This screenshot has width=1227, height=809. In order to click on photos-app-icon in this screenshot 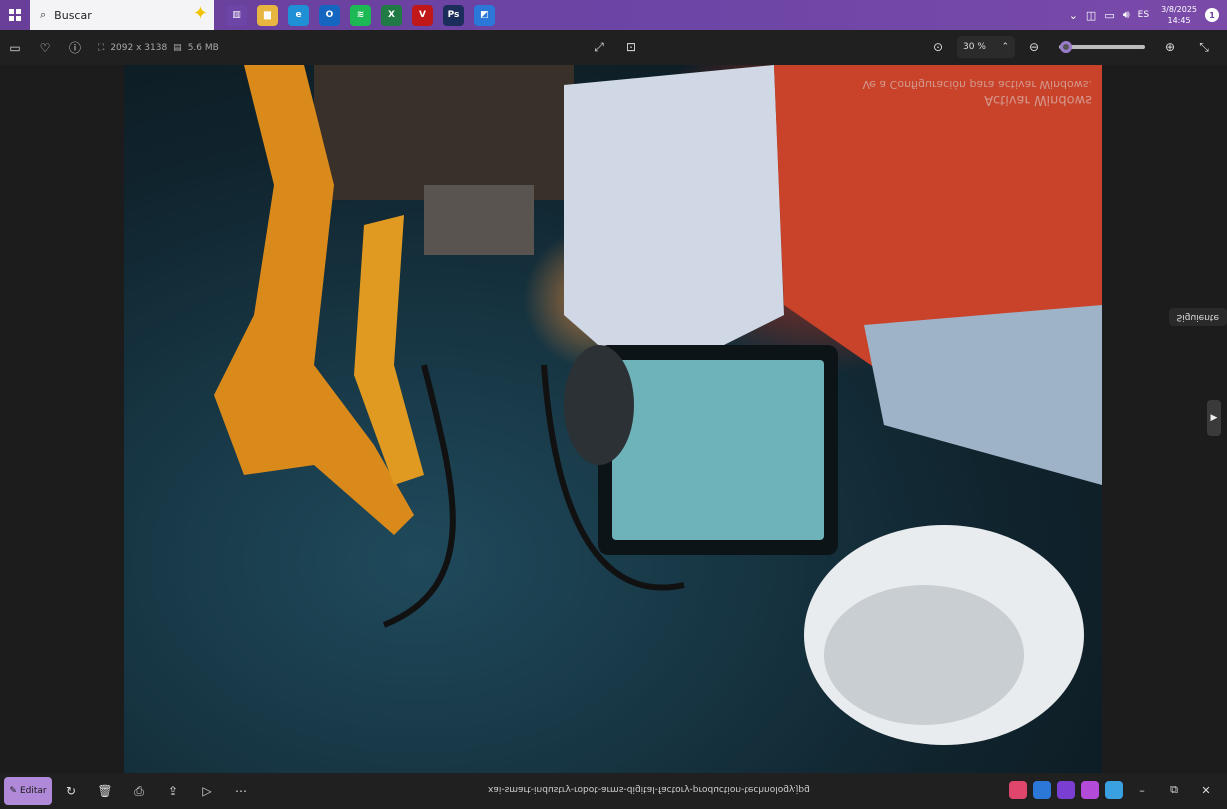, I will do `click(1042, 790)`.